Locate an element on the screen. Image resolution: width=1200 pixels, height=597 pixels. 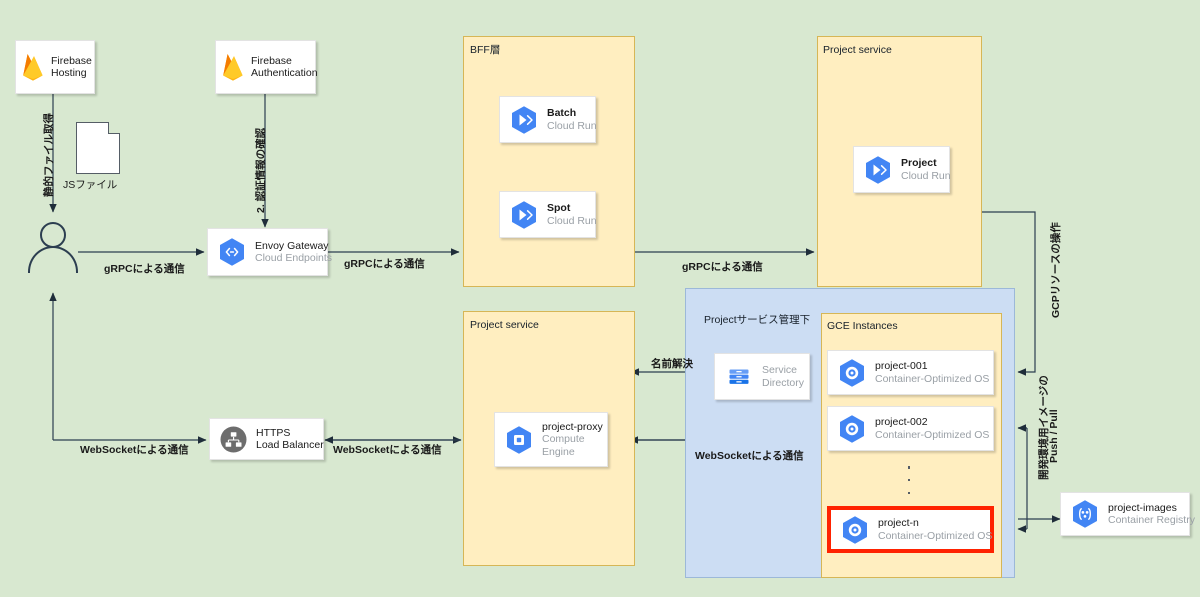
edge-label-grpc-envoy-bff: gRPCによる通信 is located at coordinates (384, 264).